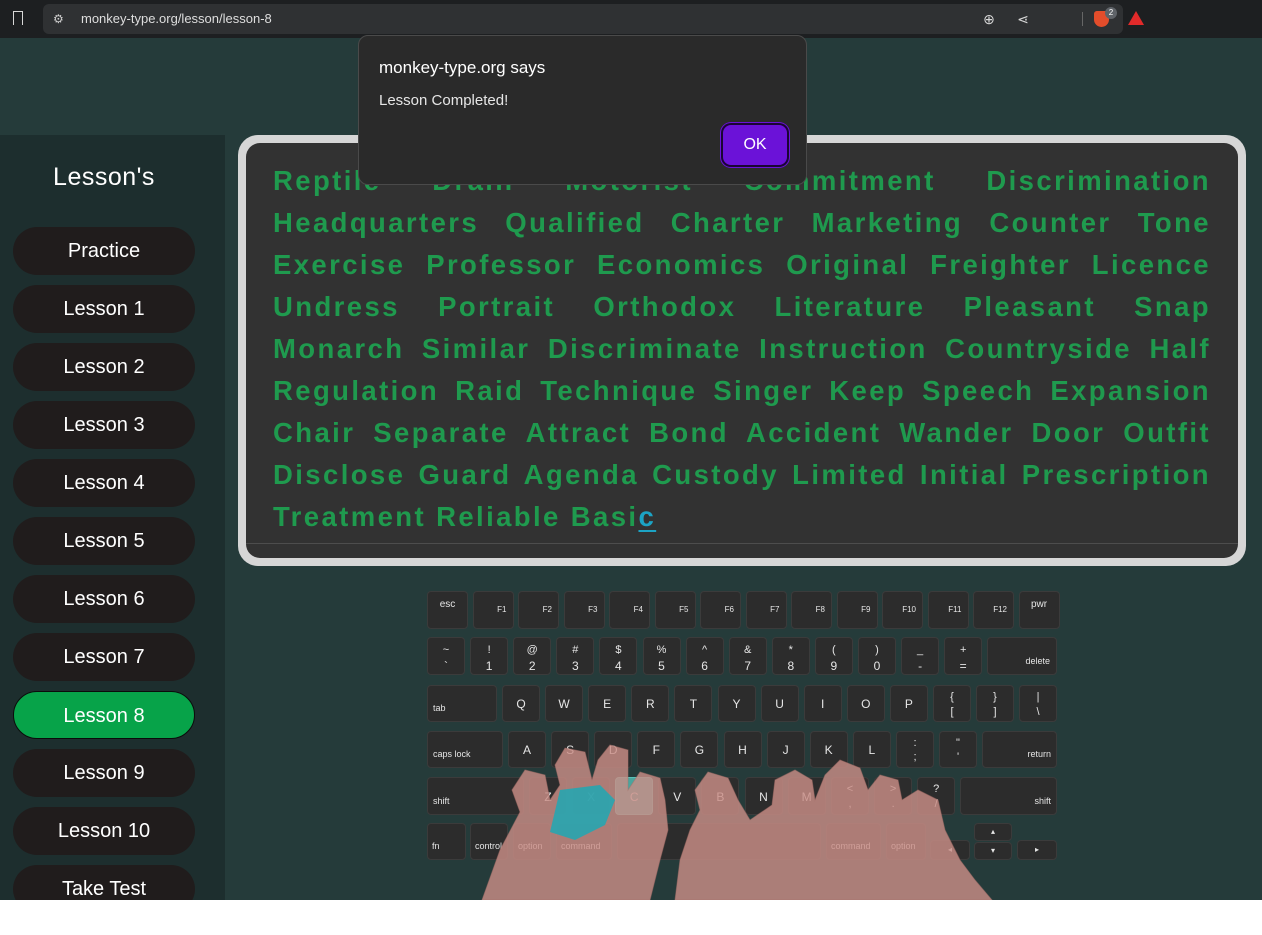 The image size is (1262, 935). I want to click on key-x: X, so click(591, 796).